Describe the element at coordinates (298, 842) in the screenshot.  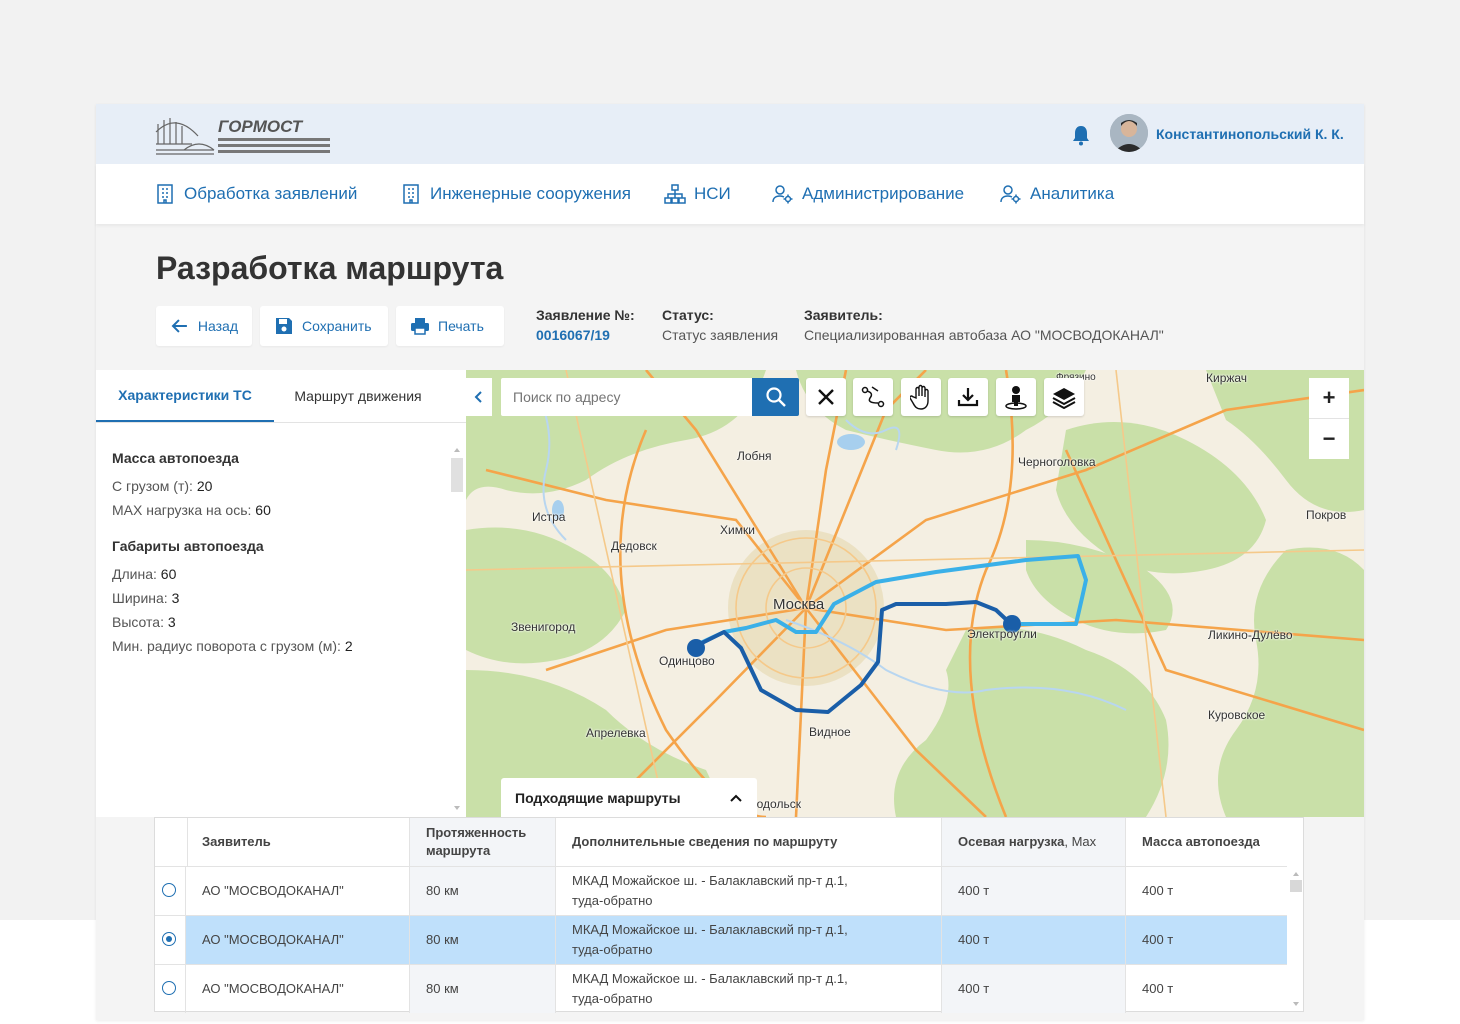
I see `column-header-applicant: Заявитель` at that location.